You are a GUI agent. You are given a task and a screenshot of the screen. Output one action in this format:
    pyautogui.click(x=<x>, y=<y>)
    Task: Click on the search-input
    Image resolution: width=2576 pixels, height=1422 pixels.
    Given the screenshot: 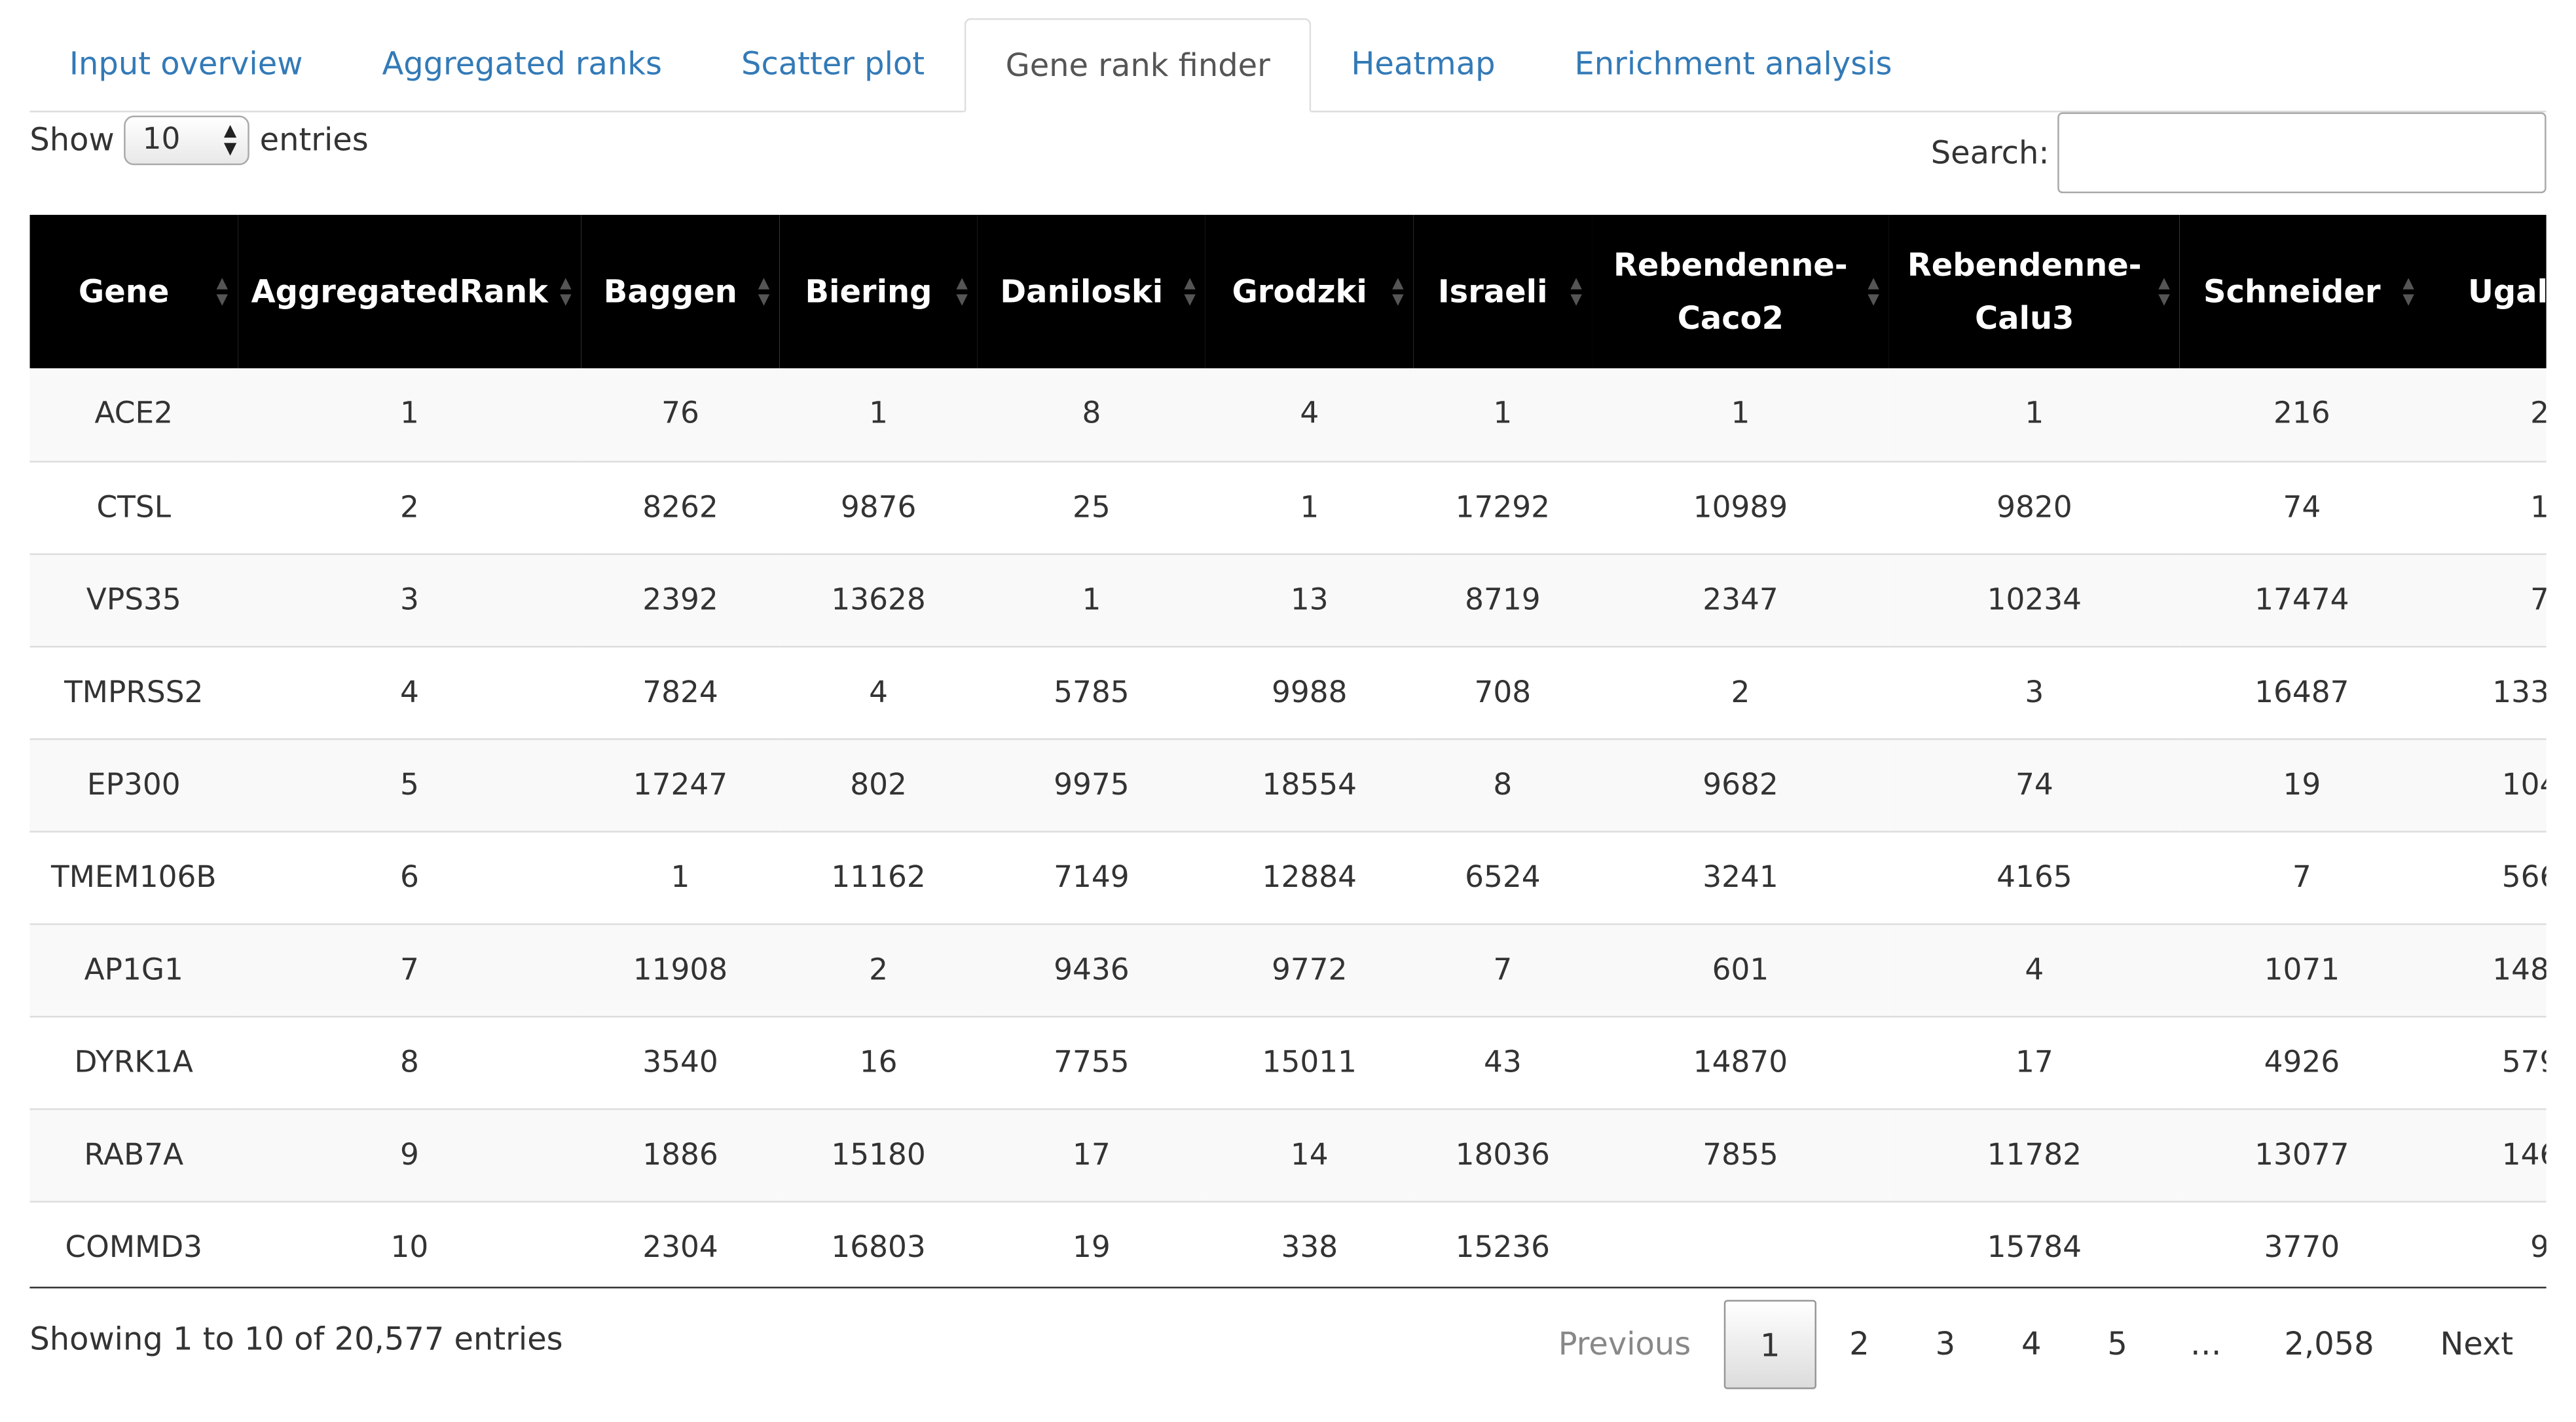 What is the action you would take?
    pyautogui.click(x=2302, y=153)
    